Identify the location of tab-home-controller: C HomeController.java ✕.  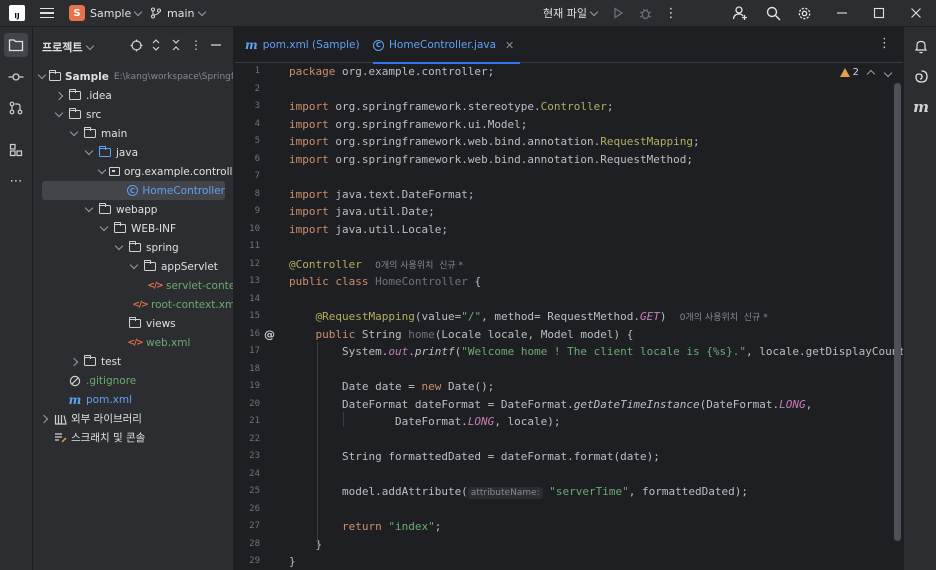
(447, 45).